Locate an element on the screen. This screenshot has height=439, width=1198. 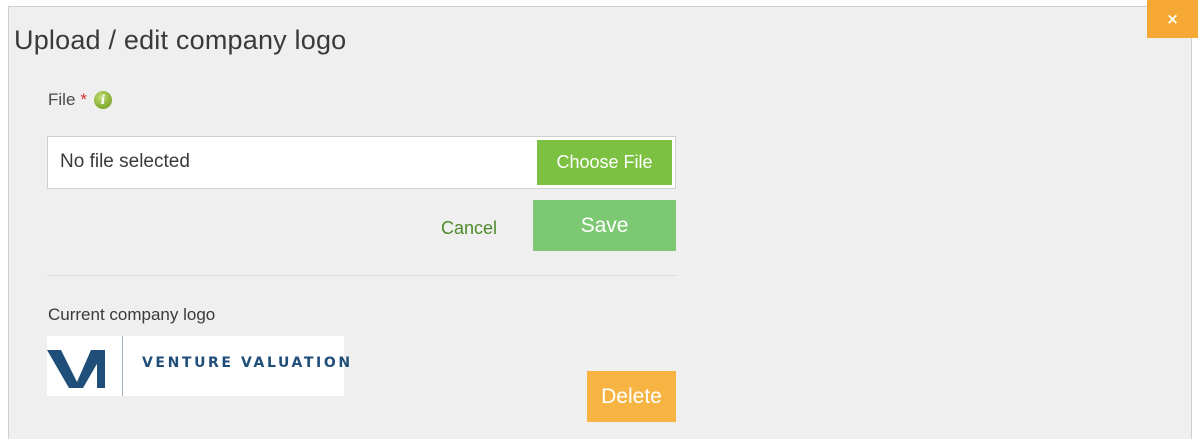
current-logo-label: Current company logo is located at coordinates (132, 314).